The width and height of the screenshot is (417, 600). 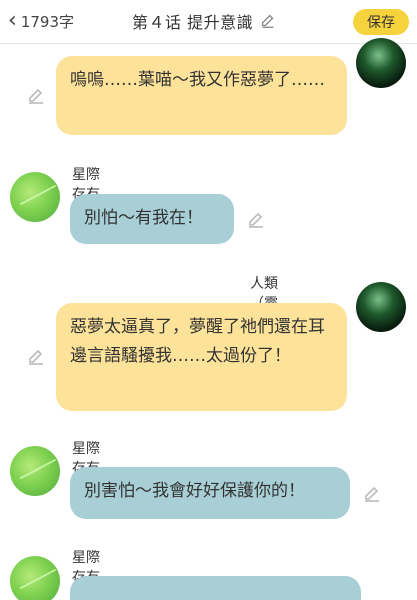 I want to click on chevron-left-icon: ‹, so click(x=12, y=20).